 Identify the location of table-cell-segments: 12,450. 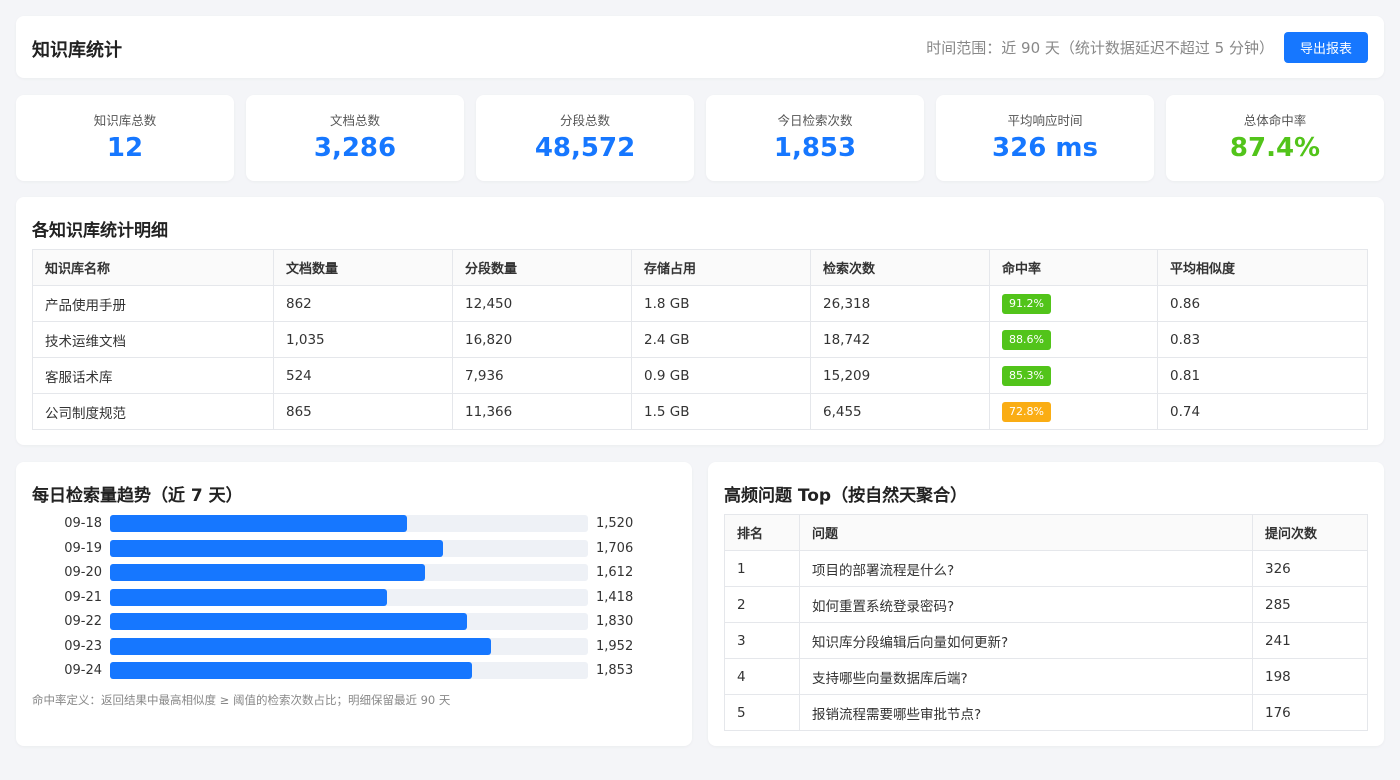
(542, 303).